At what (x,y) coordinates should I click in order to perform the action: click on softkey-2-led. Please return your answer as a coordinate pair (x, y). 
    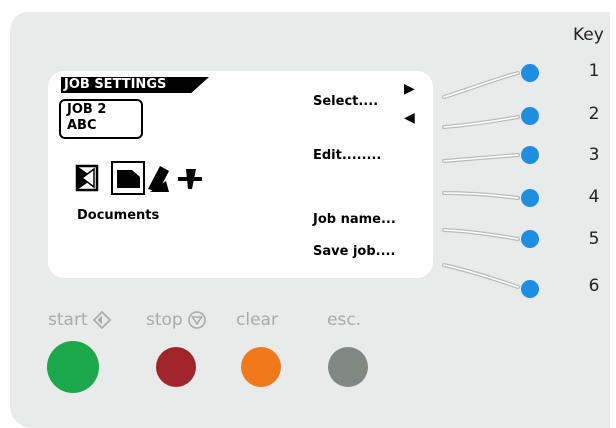
    Looking at the image, I should click on (530, 116).